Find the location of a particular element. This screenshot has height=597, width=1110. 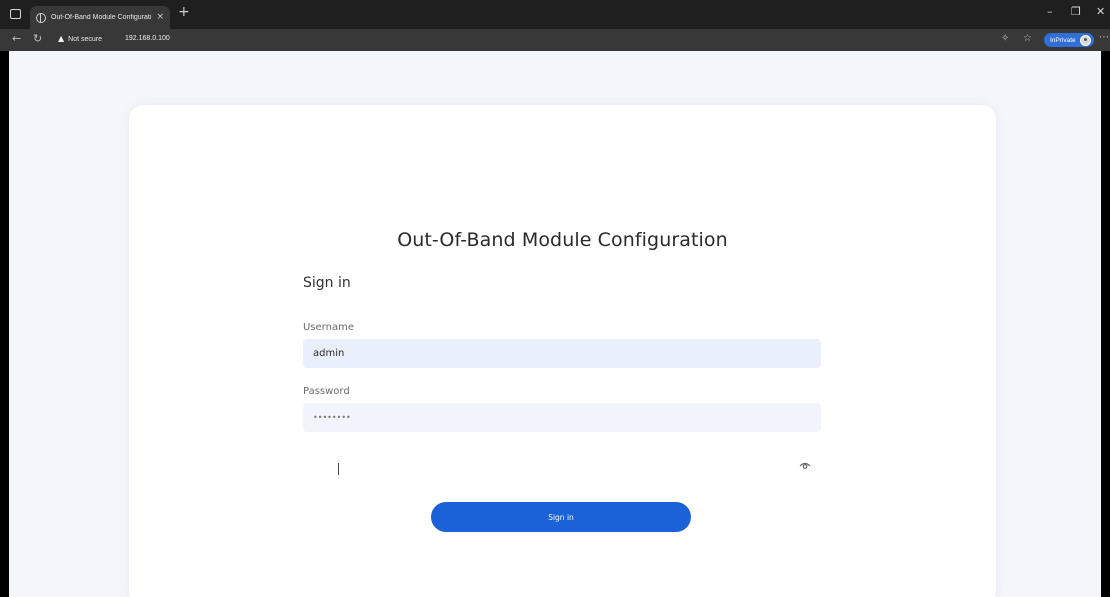

username-label: Username is located at coordinates (328, 327).